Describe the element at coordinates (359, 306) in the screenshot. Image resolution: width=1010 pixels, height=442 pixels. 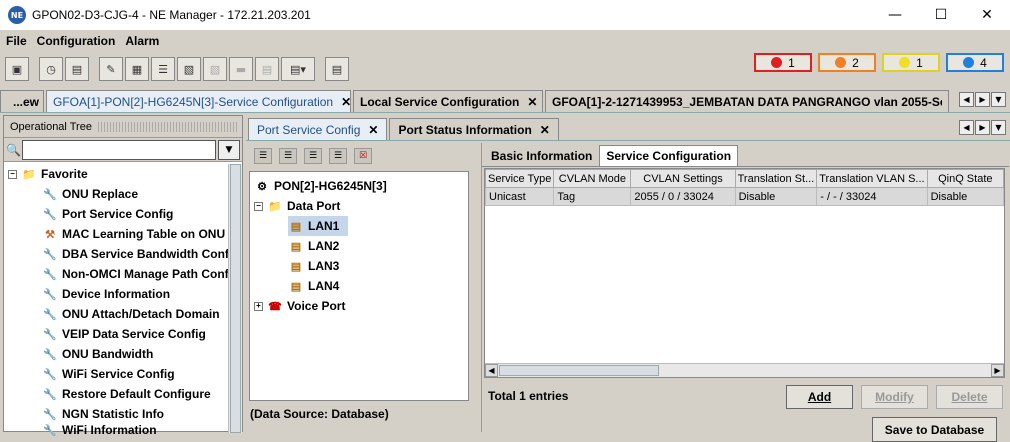
I see `tree-voice-port: + ☎ Voice Port` at that location.